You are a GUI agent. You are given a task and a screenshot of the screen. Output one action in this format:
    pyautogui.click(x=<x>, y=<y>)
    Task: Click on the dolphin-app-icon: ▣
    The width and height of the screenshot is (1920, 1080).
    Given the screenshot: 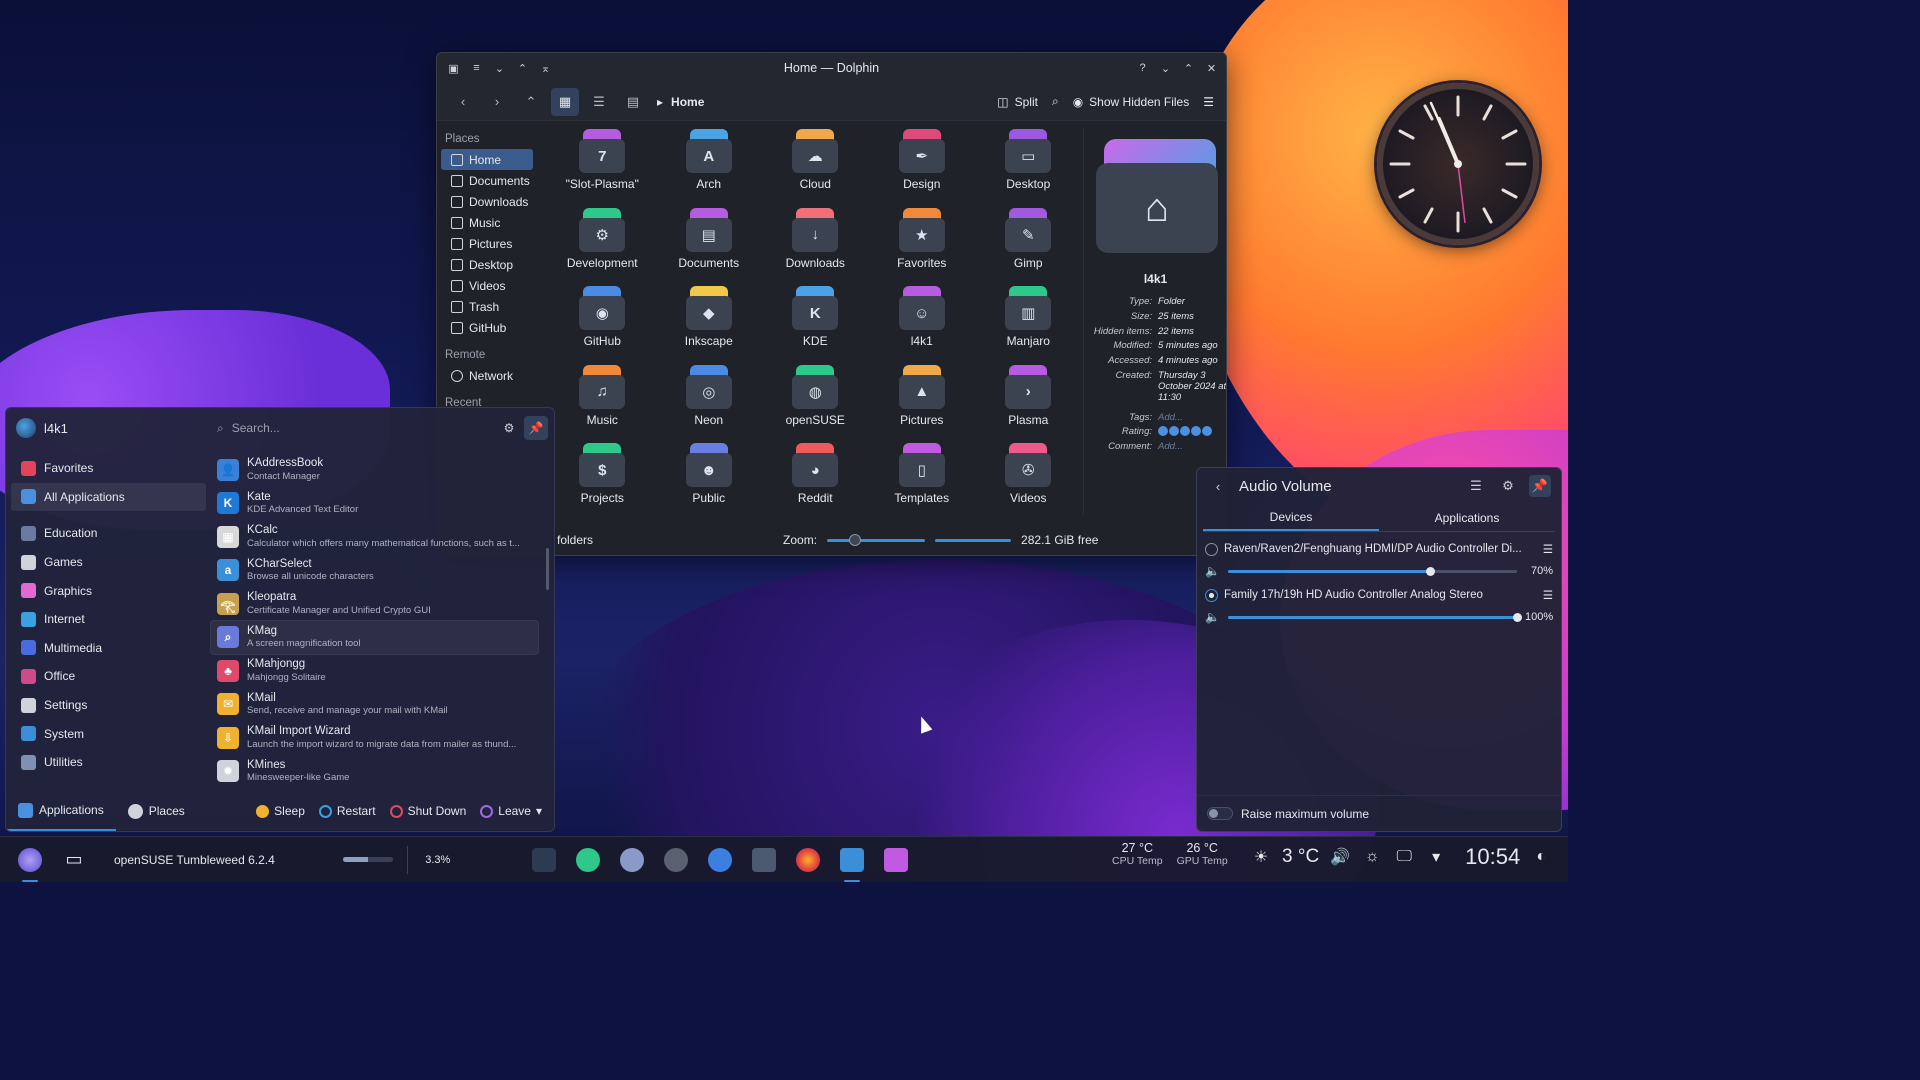 What is the action you would take?
    pyautogui.click(x=453, y=68)
    